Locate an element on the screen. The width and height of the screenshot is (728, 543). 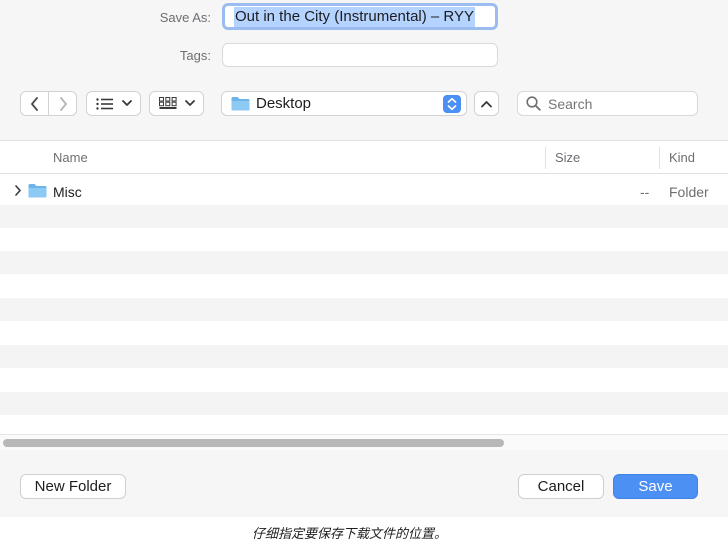
disclosure-triangle-icon is located at coordinates (18, 190).